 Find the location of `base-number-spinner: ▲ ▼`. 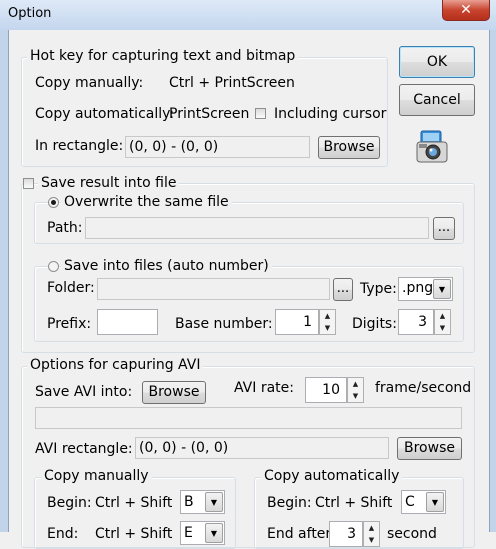

base-number-spinner: ▲ ▼ is located at coordinates (327, 322).